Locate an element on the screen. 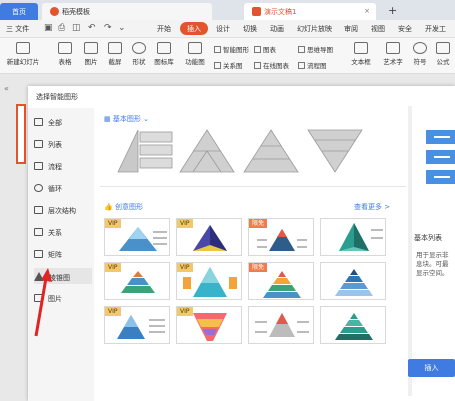 The height and width of the screenshot is (401, 455). preview-panel: 基本列表 用于显示非 息块。可最 显示空间。 is located at coordinates (433, 243).